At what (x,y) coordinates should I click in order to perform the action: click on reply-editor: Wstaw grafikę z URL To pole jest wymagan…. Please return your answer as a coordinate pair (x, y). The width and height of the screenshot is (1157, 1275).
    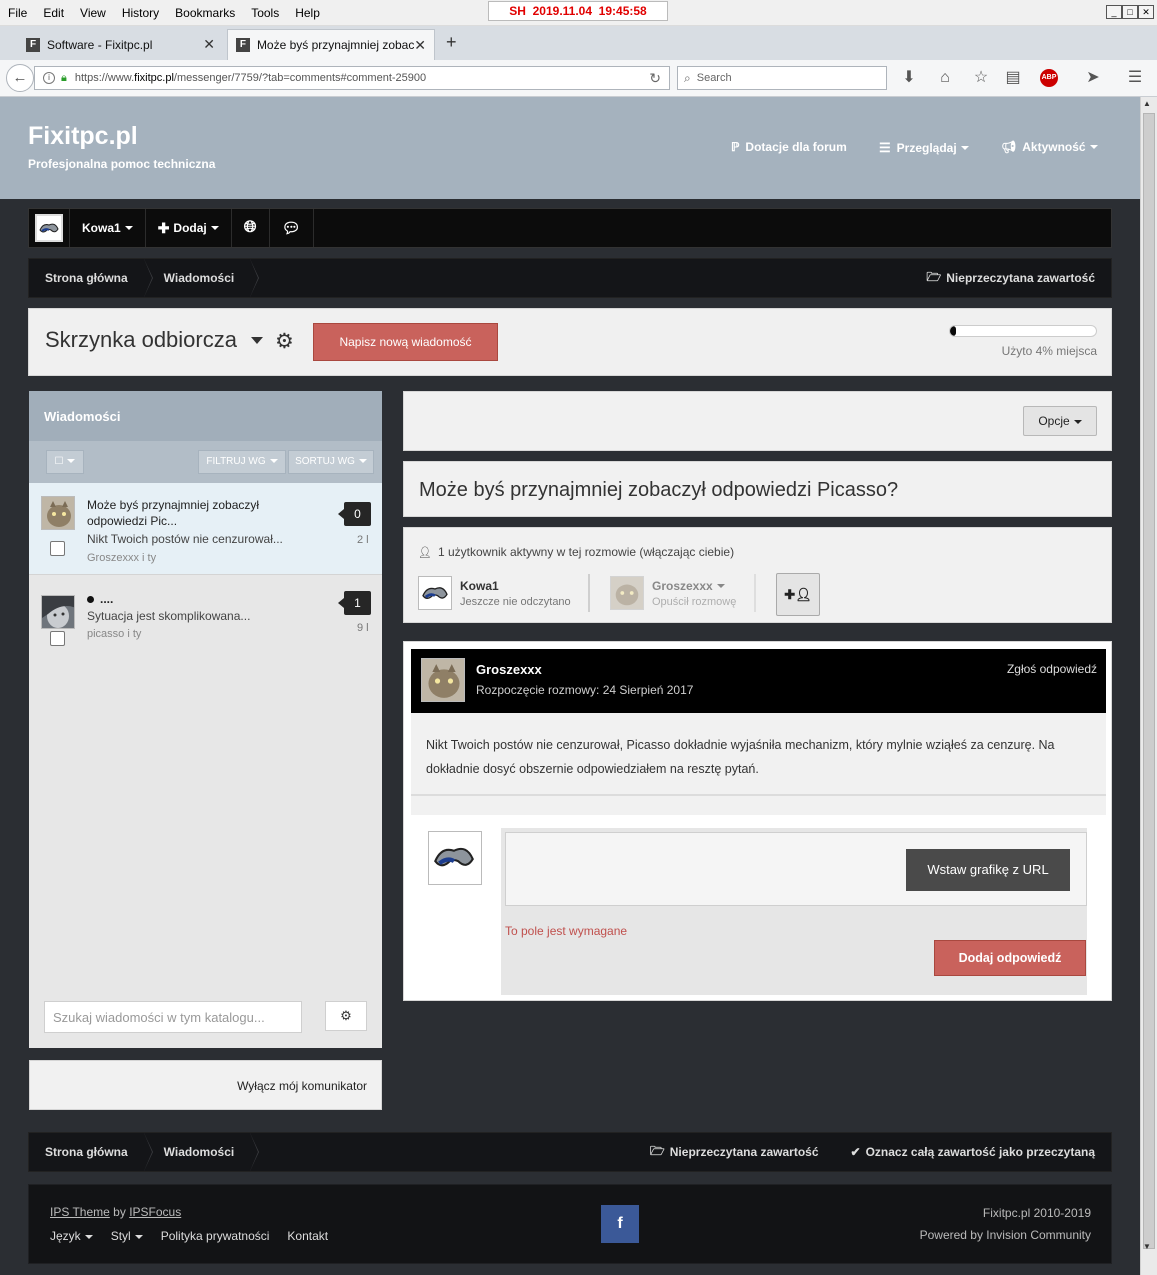
    Looking at the image, I should click on (794, 911).